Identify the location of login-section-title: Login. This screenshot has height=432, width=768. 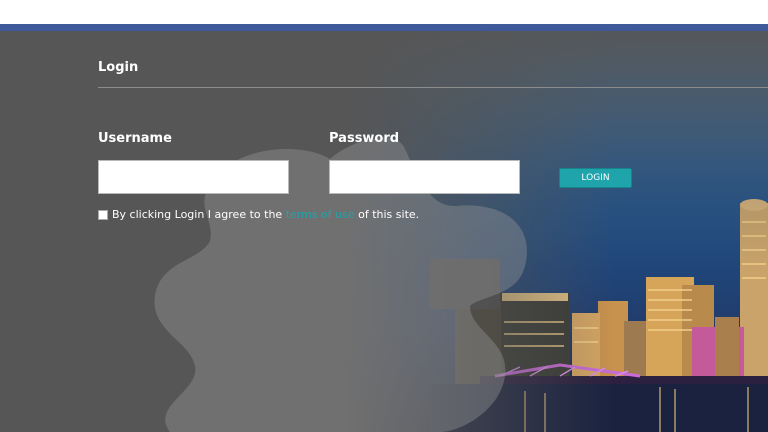
(118, 67).